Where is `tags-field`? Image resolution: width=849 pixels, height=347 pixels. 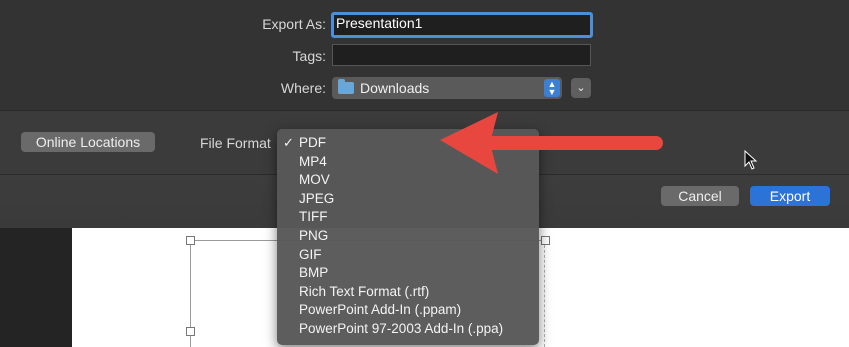 tags-field is located at coordinates (461, 55).